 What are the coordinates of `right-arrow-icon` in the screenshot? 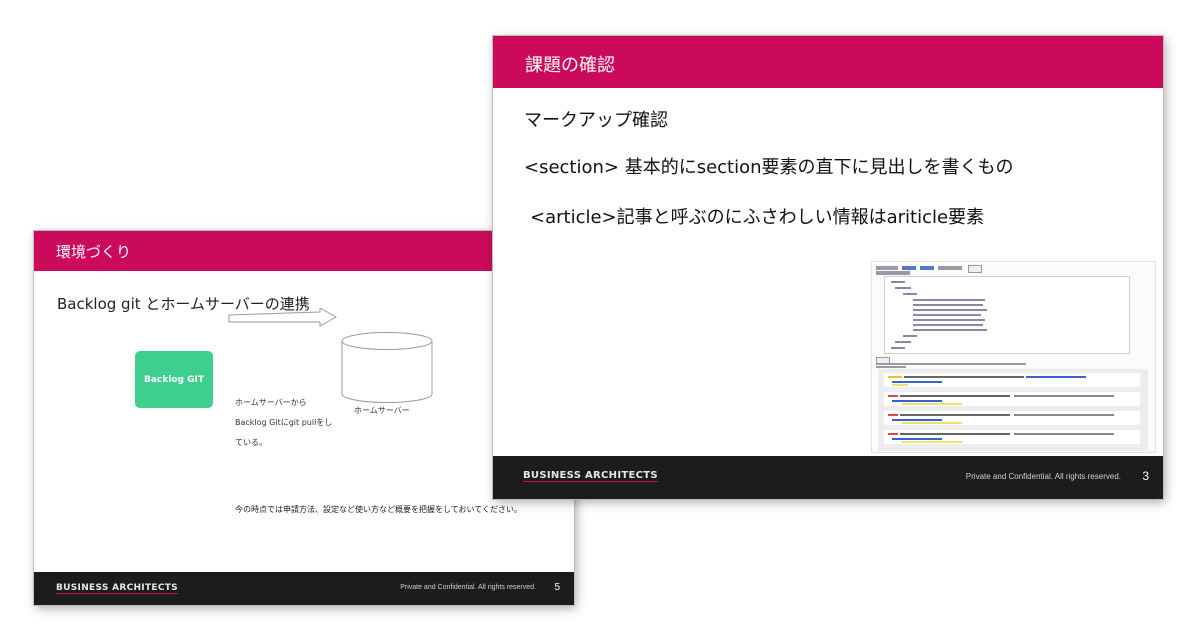 It's located at (283, 317).